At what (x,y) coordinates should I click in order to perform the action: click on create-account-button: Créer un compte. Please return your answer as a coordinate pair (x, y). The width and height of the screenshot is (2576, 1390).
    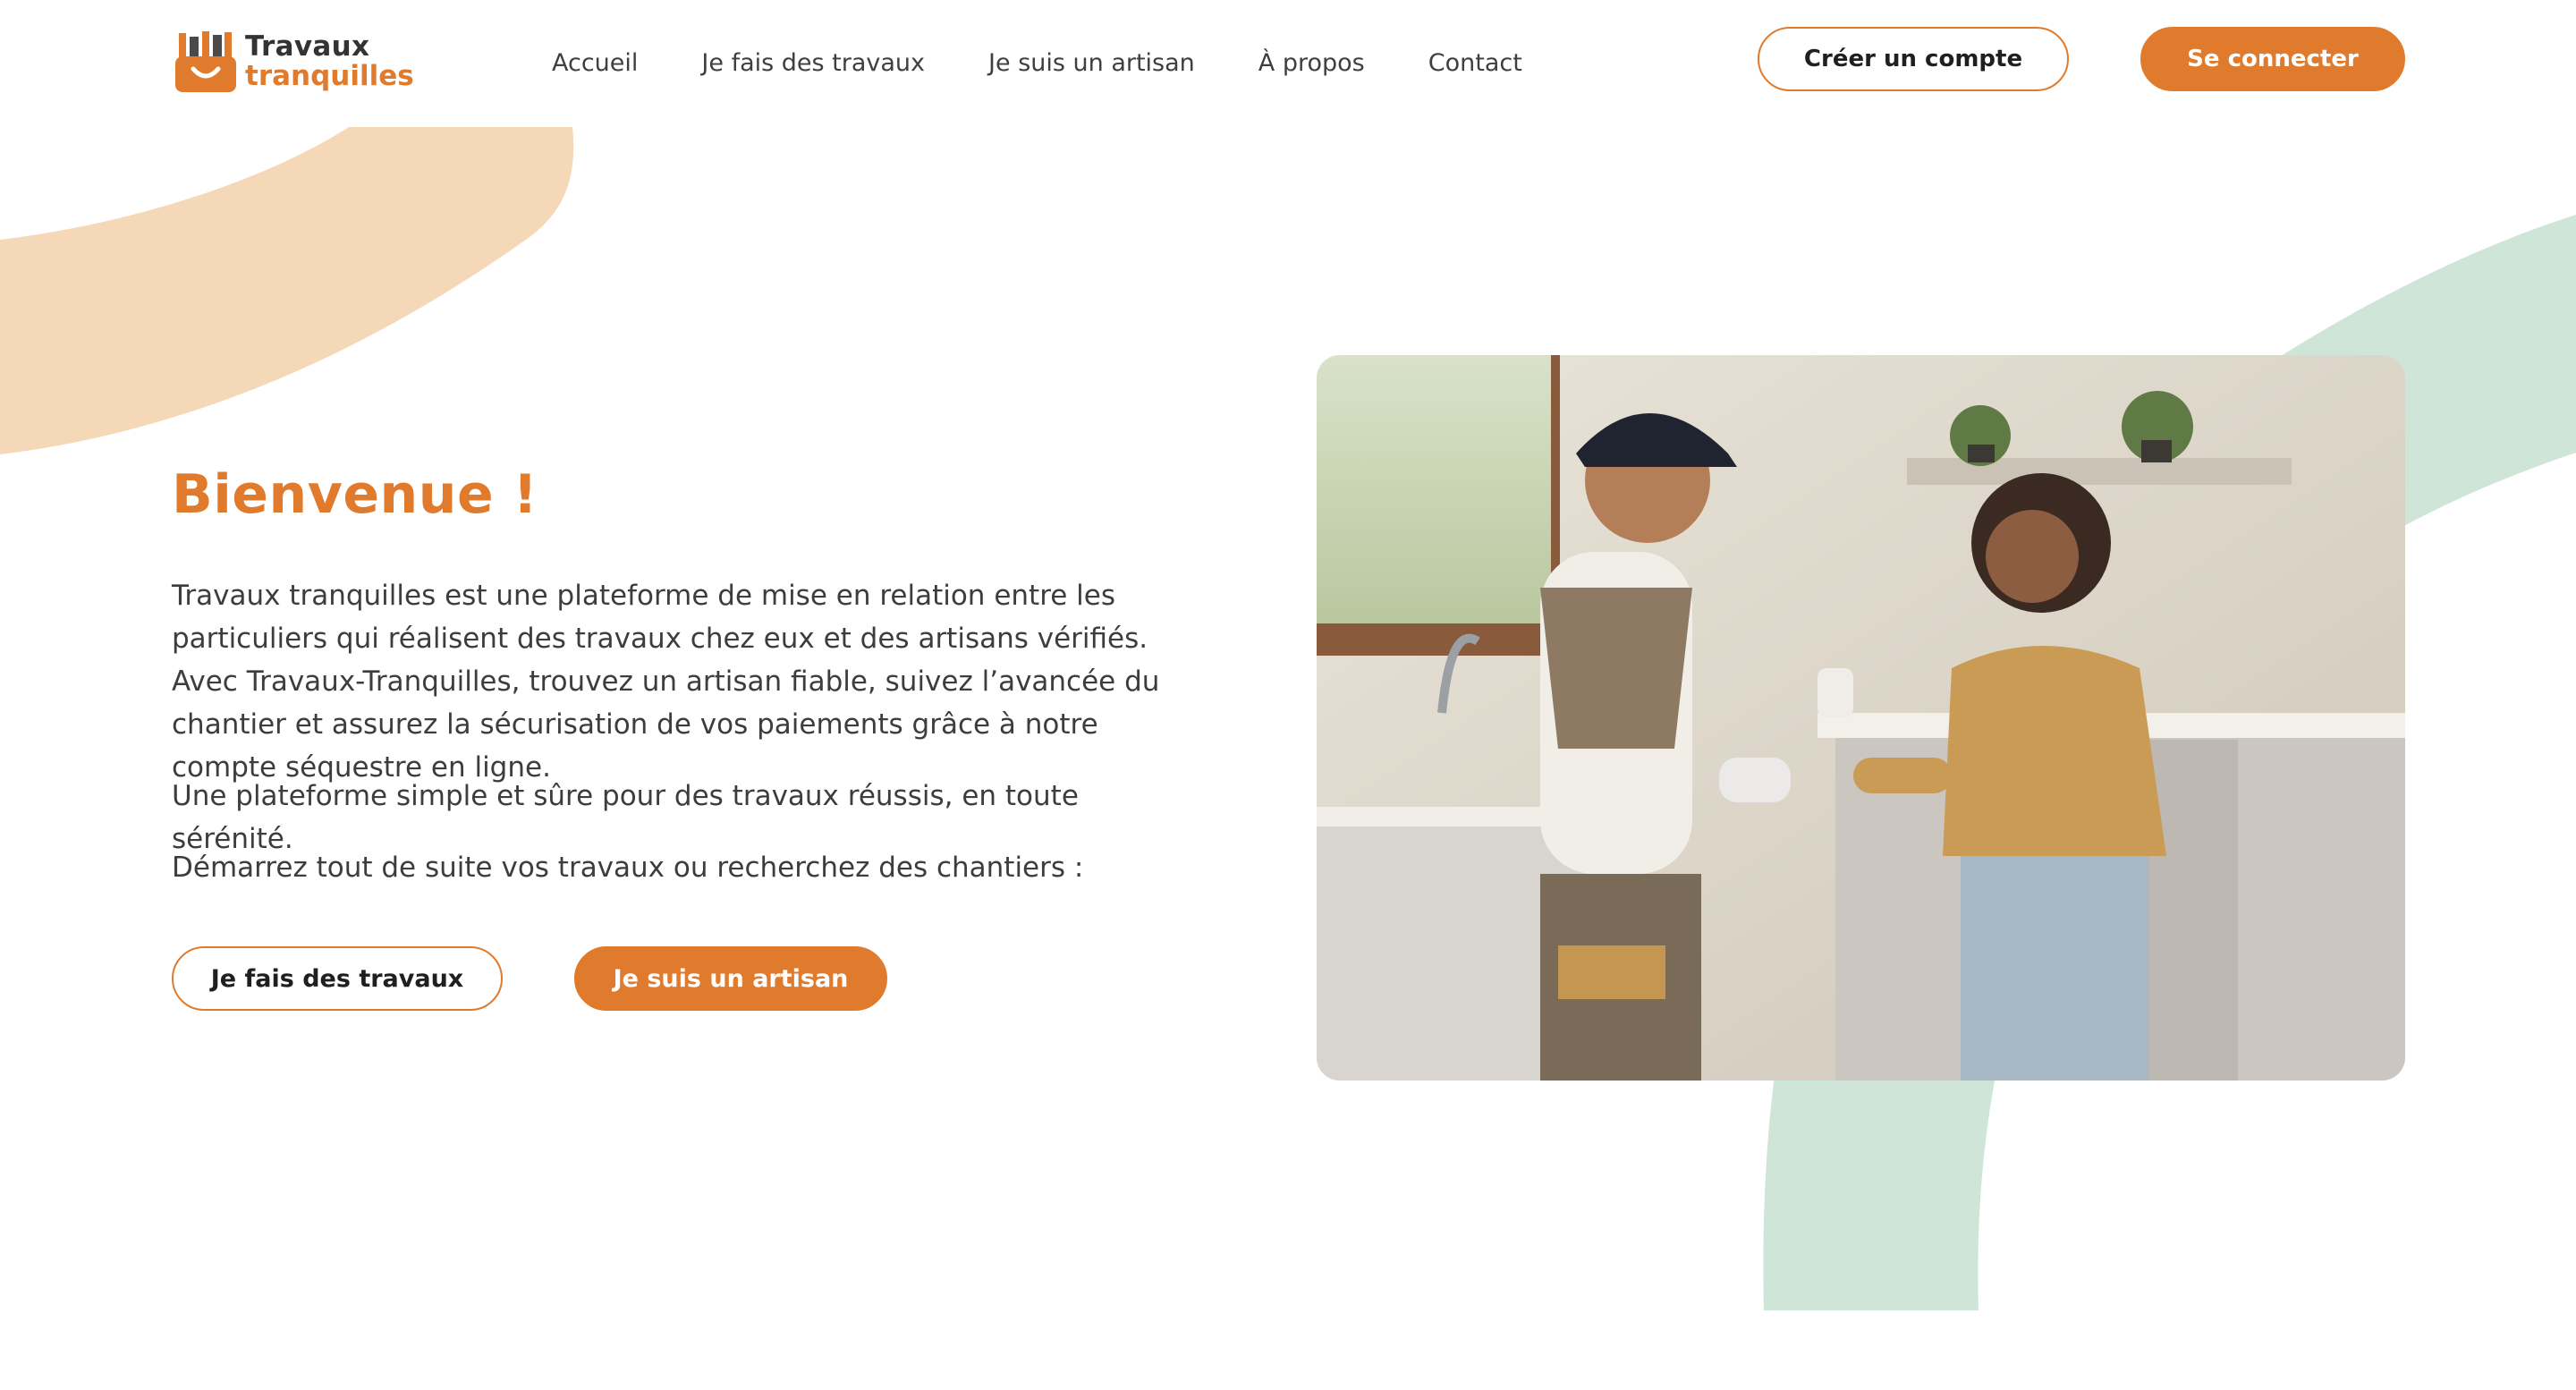
    Looking at the image, I should click on (1913, 59).